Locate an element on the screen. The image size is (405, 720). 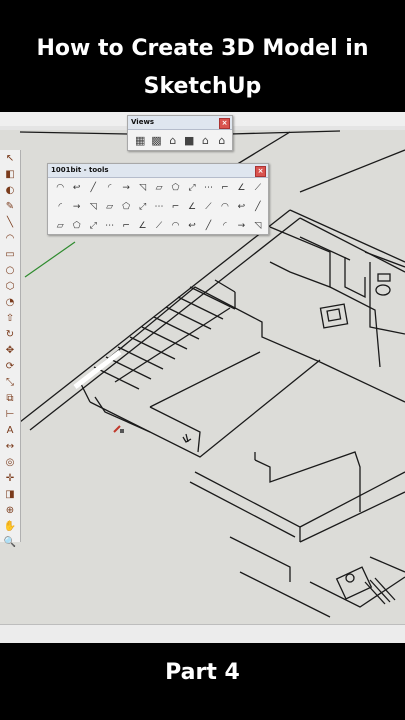
pencil-icon: ✎ is located at coordinates (10, 207).